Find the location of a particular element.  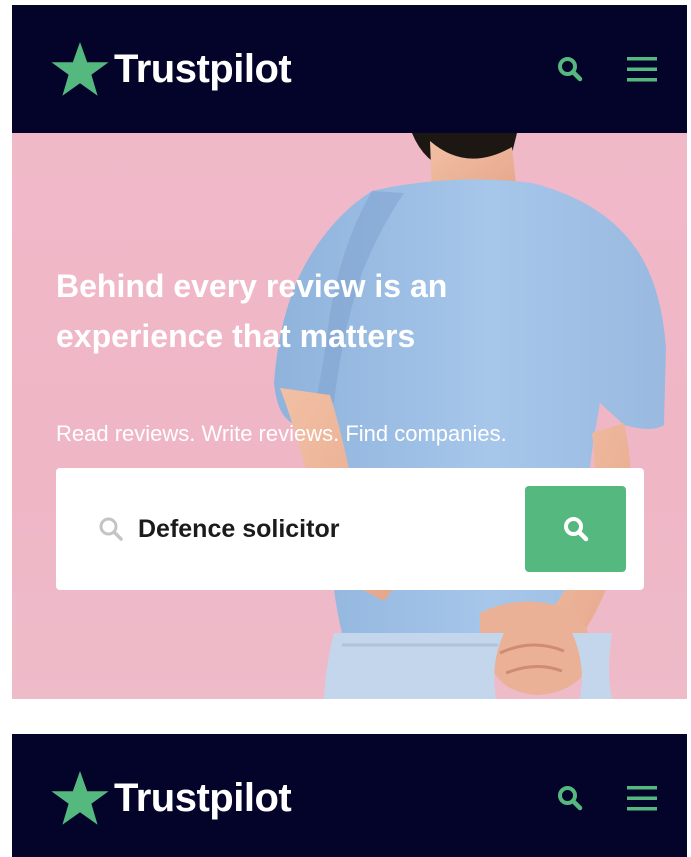

search-submit-button is located at coordinates (575, 529).